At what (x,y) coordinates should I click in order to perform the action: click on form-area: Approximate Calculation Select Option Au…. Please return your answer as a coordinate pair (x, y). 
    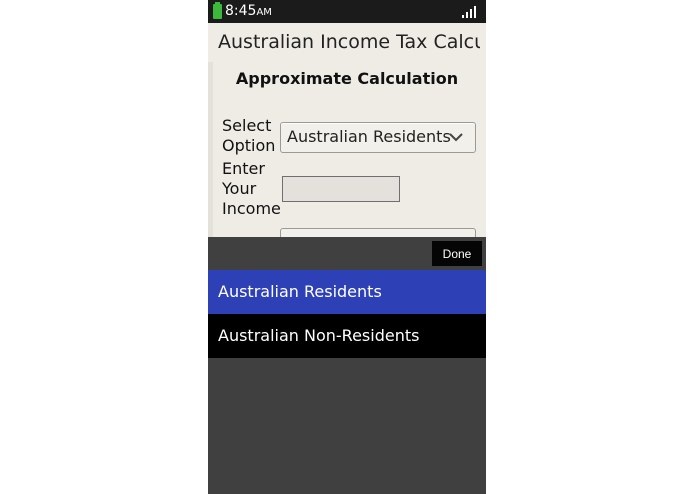
    Looking at the image, I should click on (347, 149).